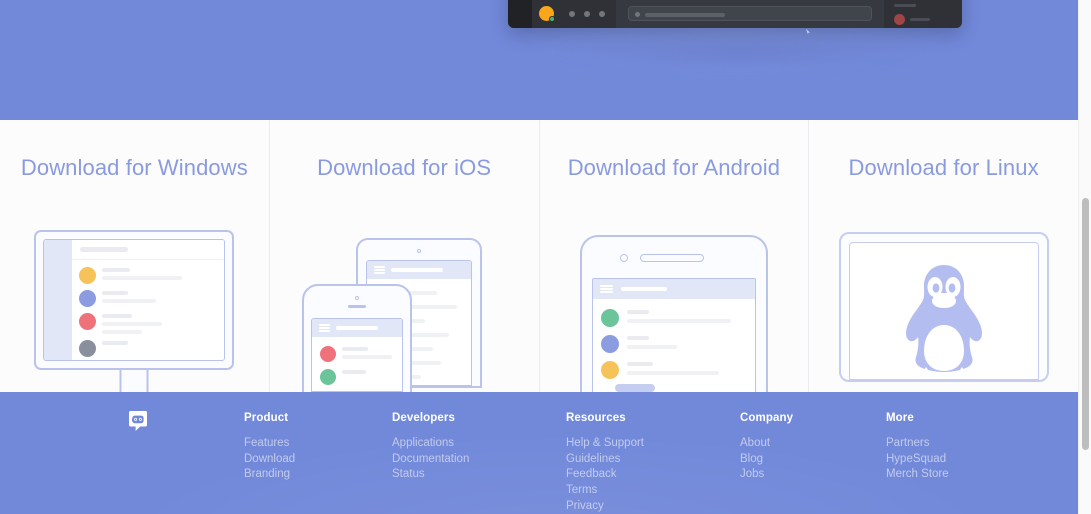 The height and width of the screenshot is (514, 1091). Describe the element at coordinates (605, 460) in the screenshot. I see `footer-link: Guidelines` at that location.